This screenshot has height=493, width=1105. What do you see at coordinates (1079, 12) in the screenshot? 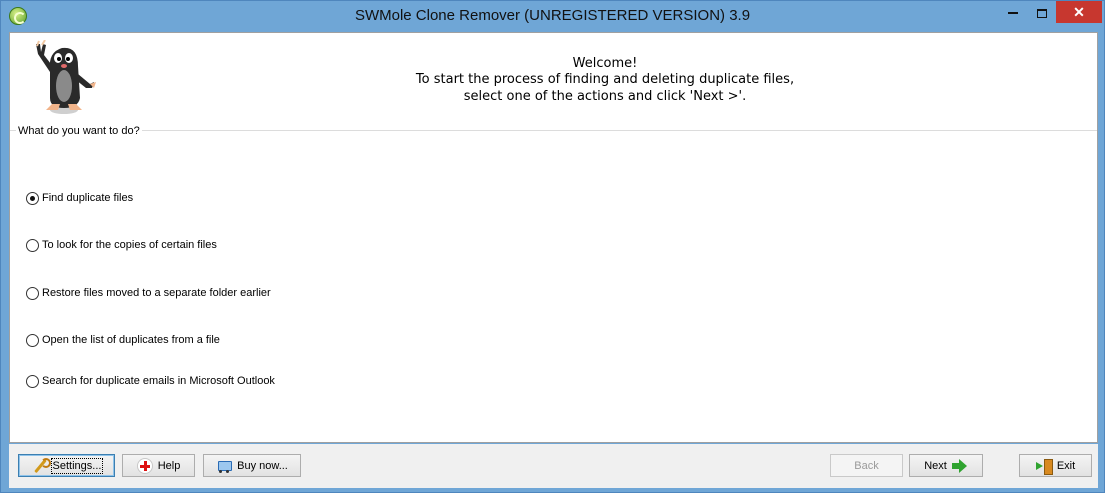
I see `close-button: ✕` at bounding box center [1079, 12].